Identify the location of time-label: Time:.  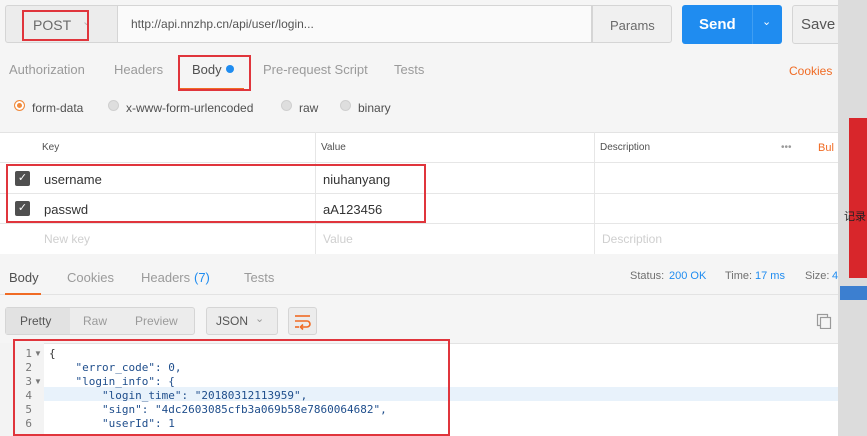
(739, 276).